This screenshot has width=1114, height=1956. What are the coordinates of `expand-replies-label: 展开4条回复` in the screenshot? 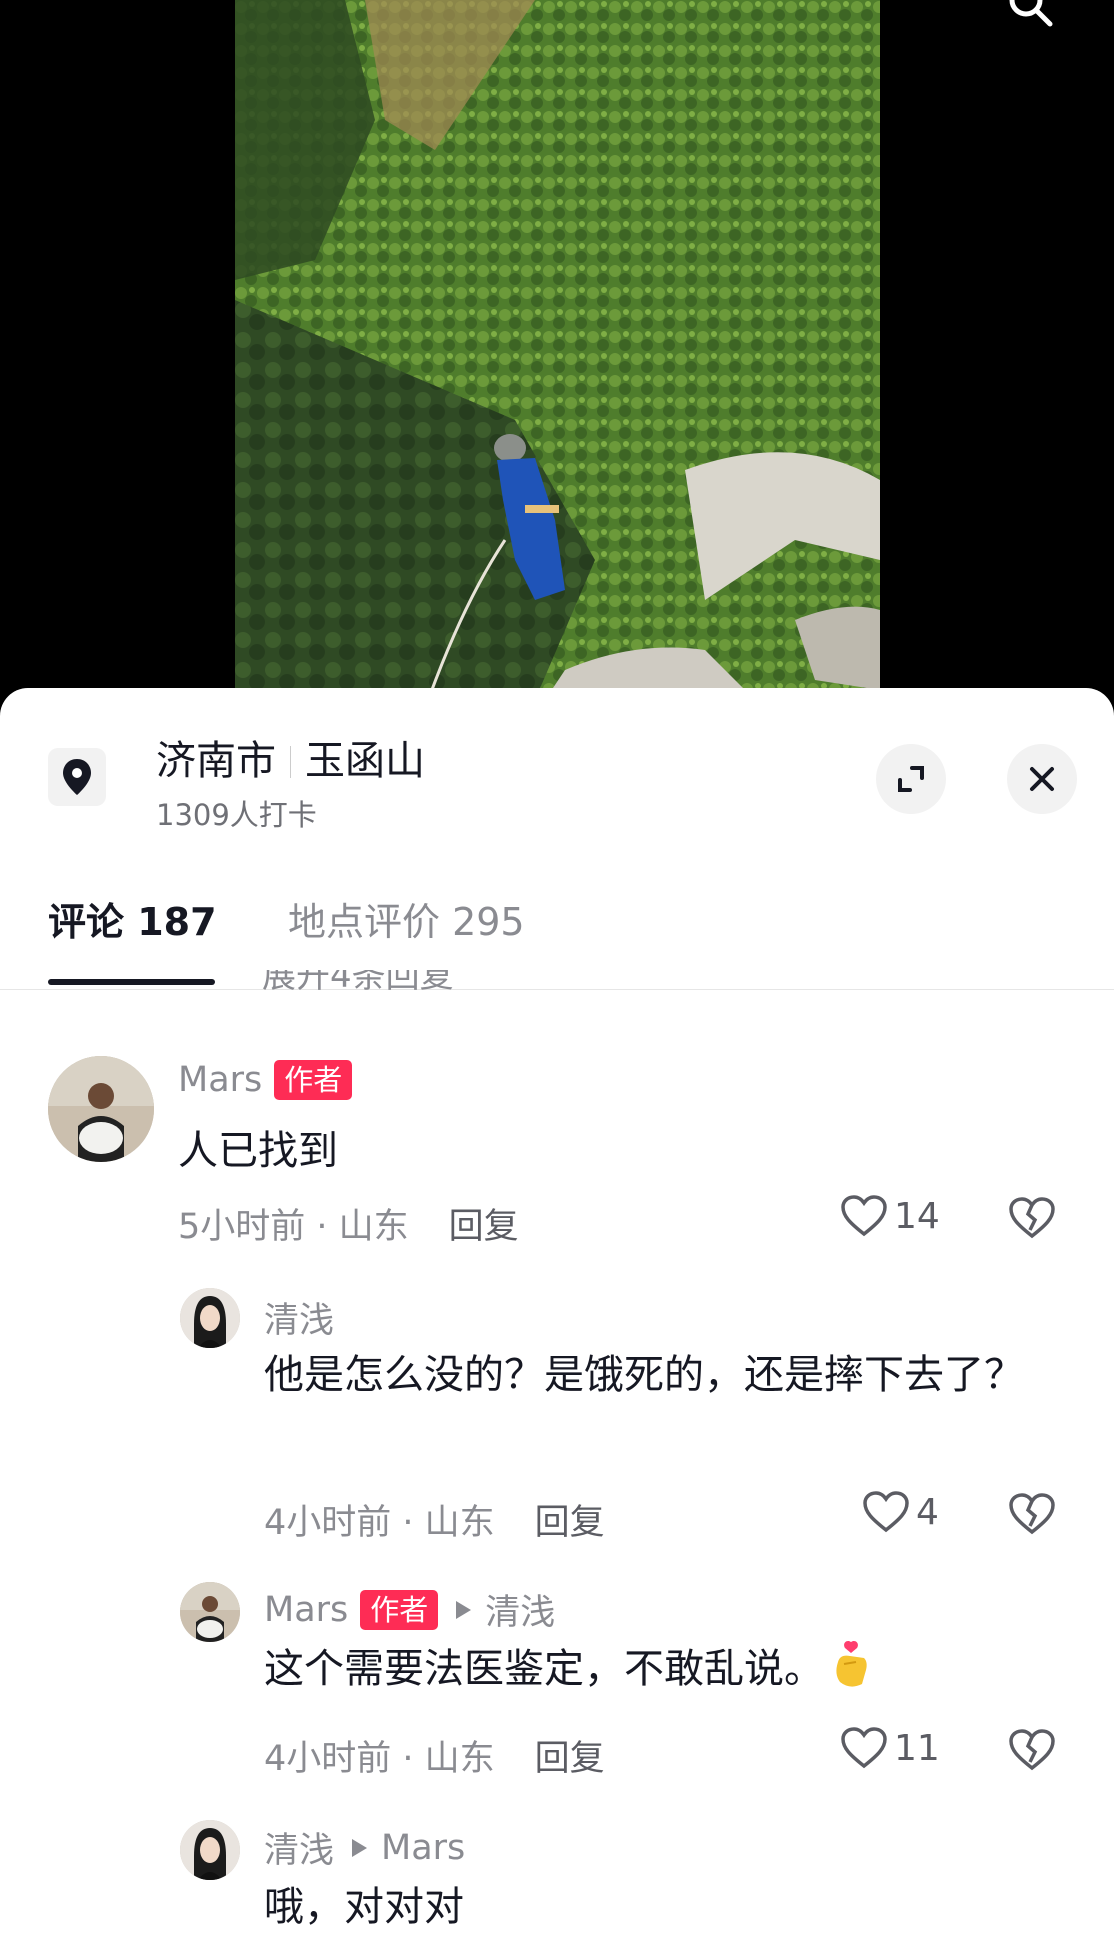 It's located at (358, 982).